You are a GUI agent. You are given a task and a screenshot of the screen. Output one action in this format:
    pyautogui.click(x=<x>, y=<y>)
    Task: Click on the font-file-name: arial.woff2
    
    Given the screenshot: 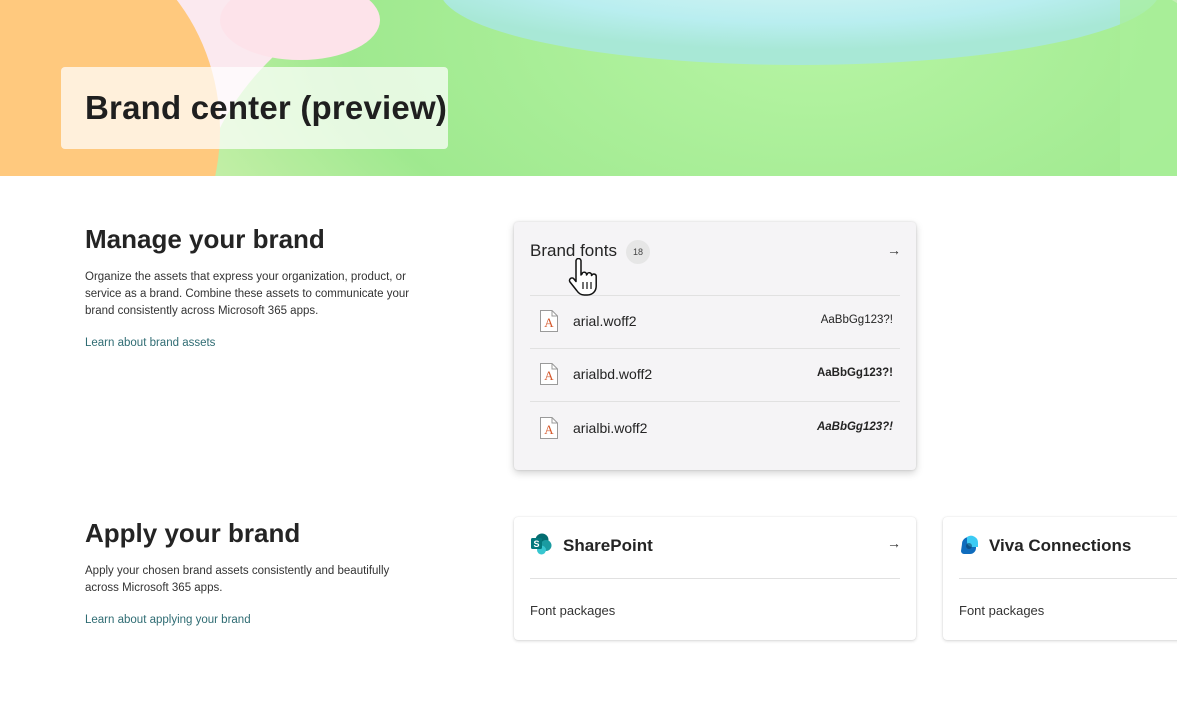 What is the action you would take?
    pyautogui.click(x=605, y=321)
    